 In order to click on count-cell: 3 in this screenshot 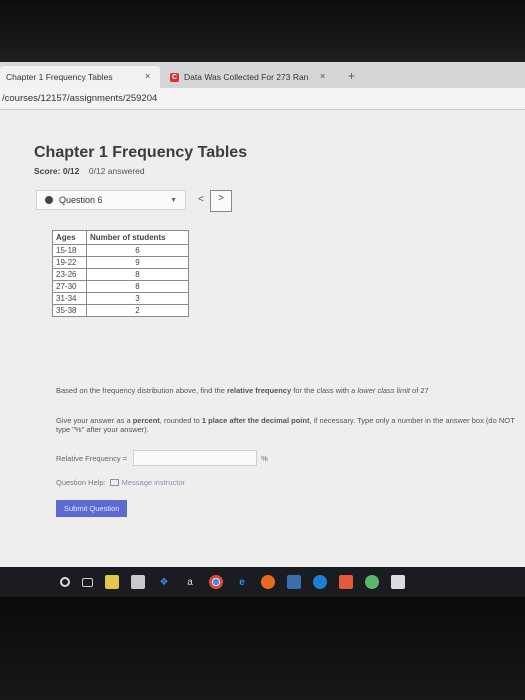, I will do `click(137, 298)`.